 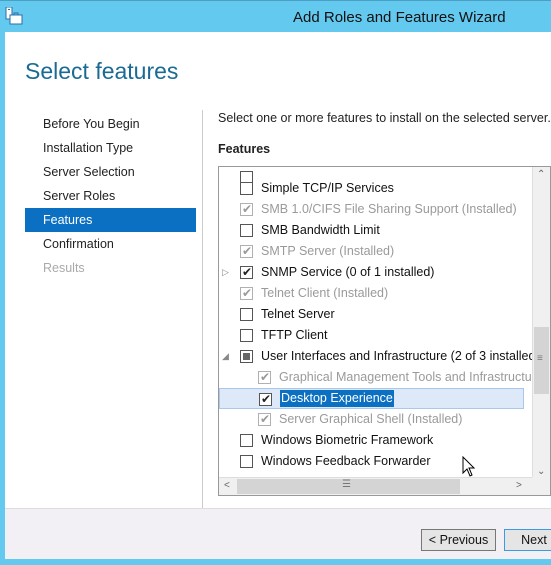 I want to click on nav-item-results: Results, so click(x=64, y=268).